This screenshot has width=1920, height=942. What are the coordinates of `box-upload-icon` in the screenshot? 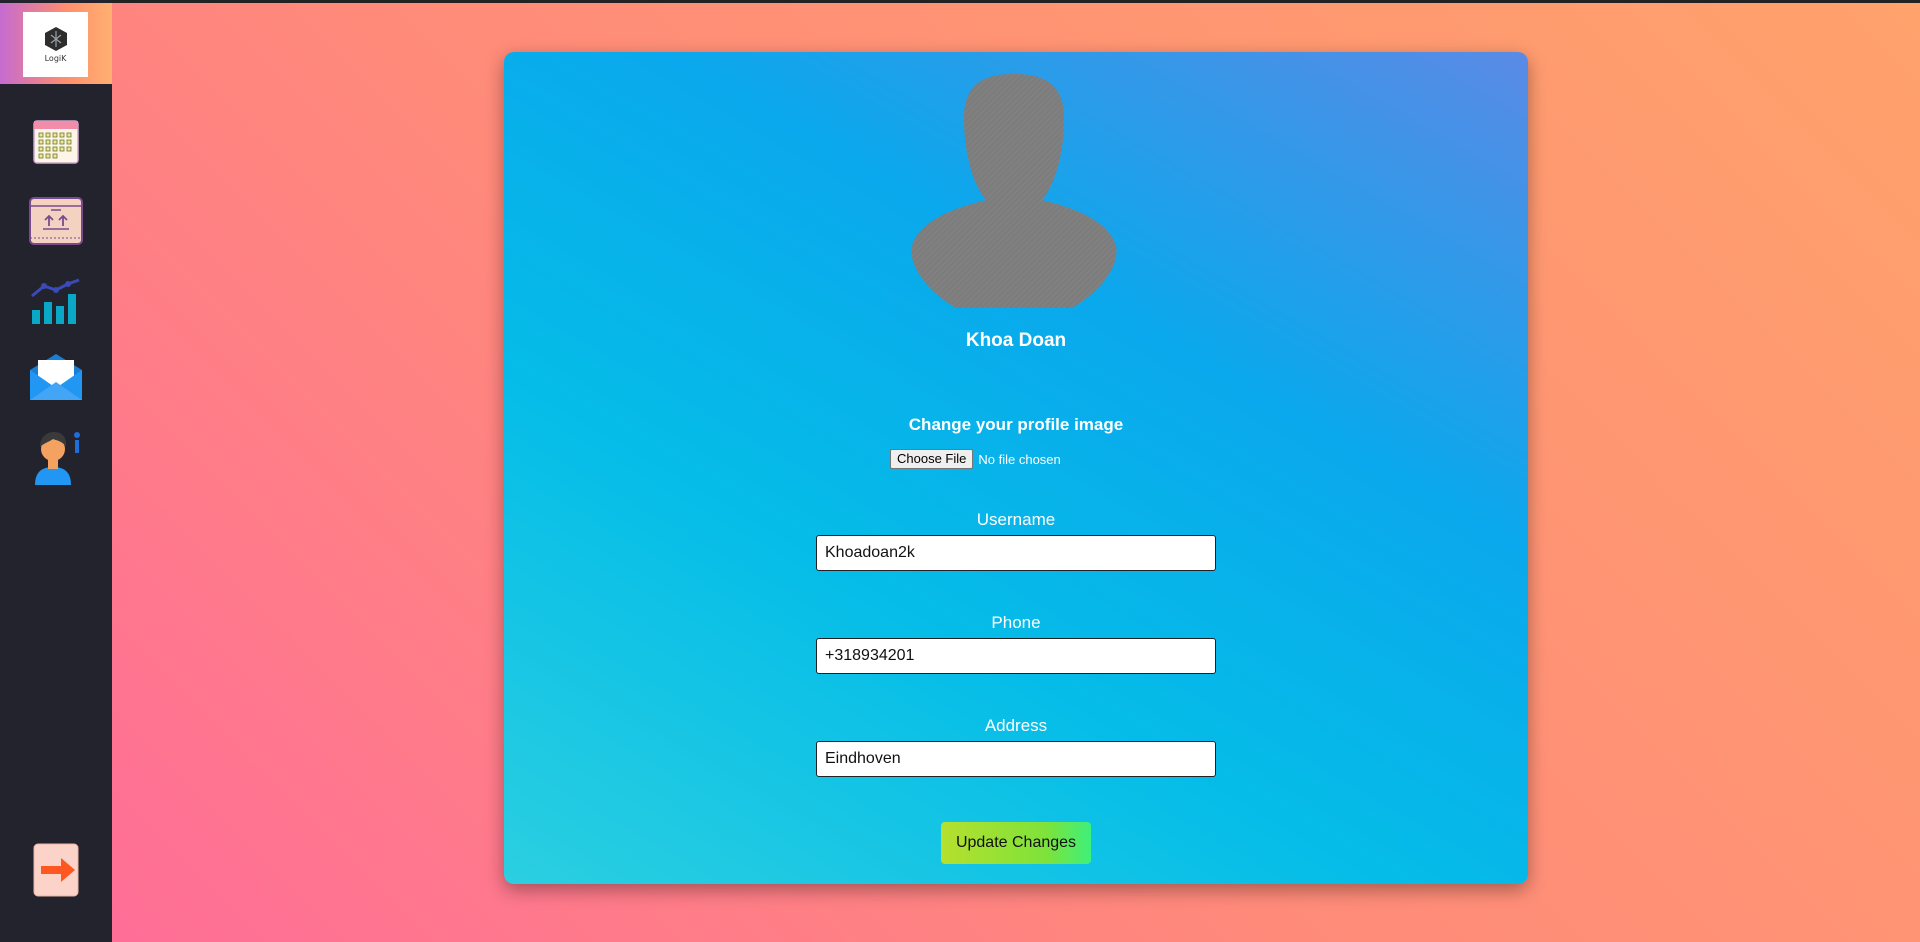 It's located at (56, 221).